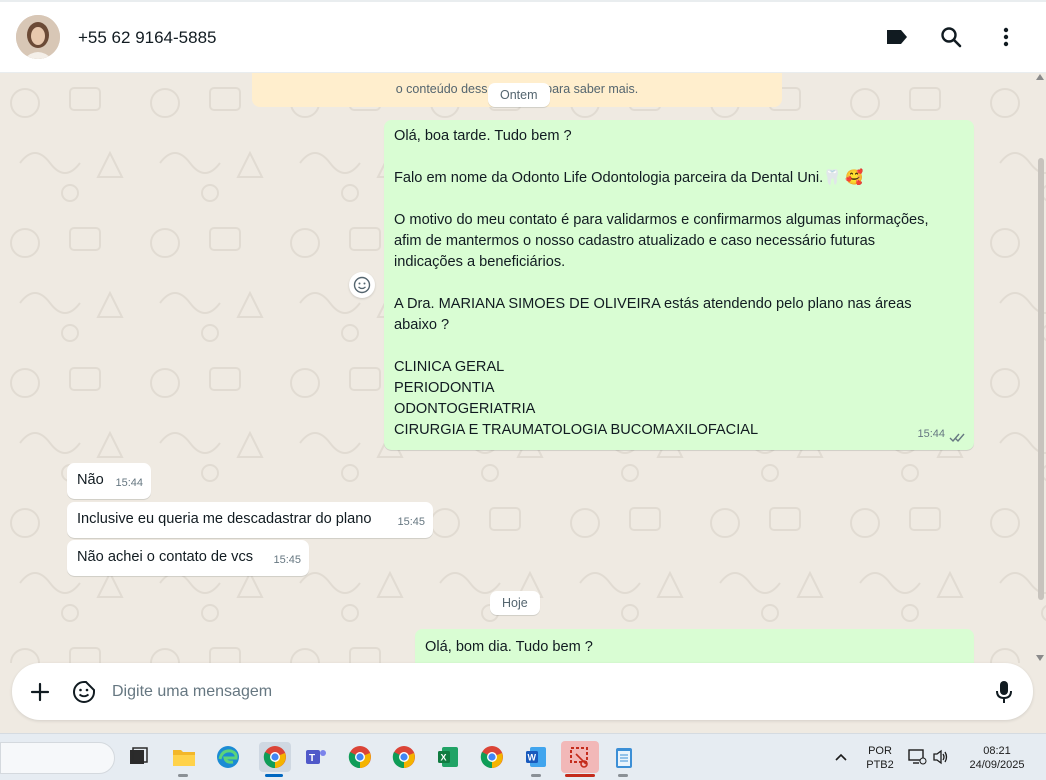 Image resolution: width=1046 pixels, height=780 pixels. I want to click on language-code: POR, so click(880, 751).